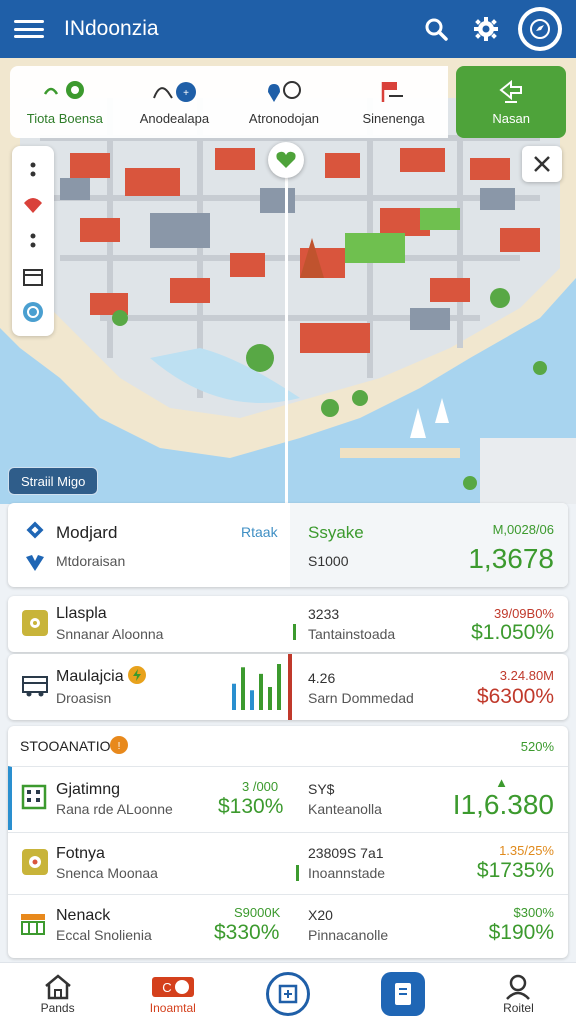 This screenshot has height=1024, width=576. Describe the element at coordinates (501, 782) in the screenshot. I see `item-small: ▲` at that location.